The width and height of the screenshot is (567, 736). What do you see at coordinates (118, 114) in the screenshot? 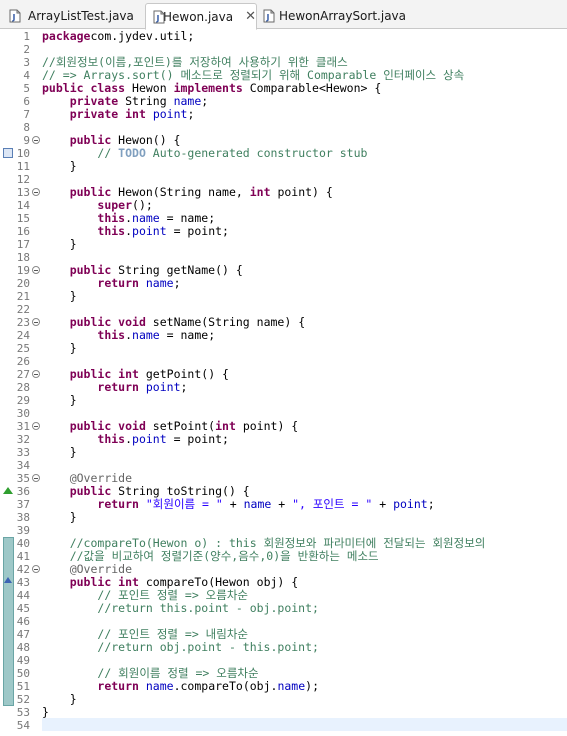
I see `code-line: private int point;` at bounding box center [118, 114].